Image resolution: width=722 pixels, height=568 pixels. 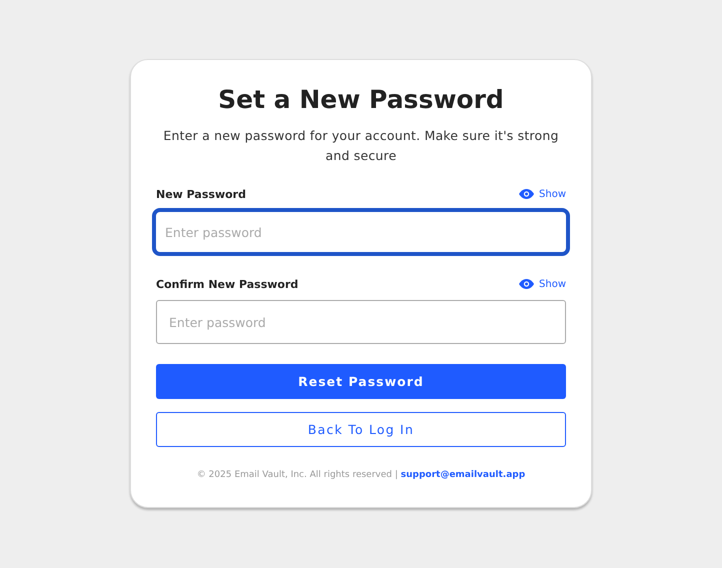 What do you see at coordinates (463, 475) in the screenshot?
I see `support-email-link: support@emailvault.app` at bounding box center [463, 475].